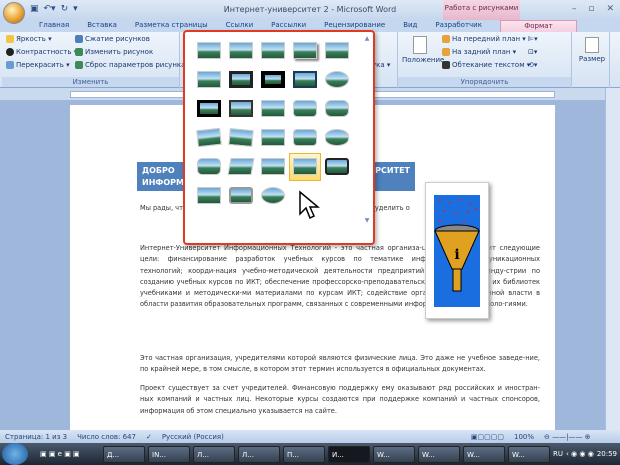 Image resolution: width=620 pixels, height=465 pixels. What do you see at coordinates (10, 39) in the screenshot?
I see `sun-icon` at bounding box center [10, 39].